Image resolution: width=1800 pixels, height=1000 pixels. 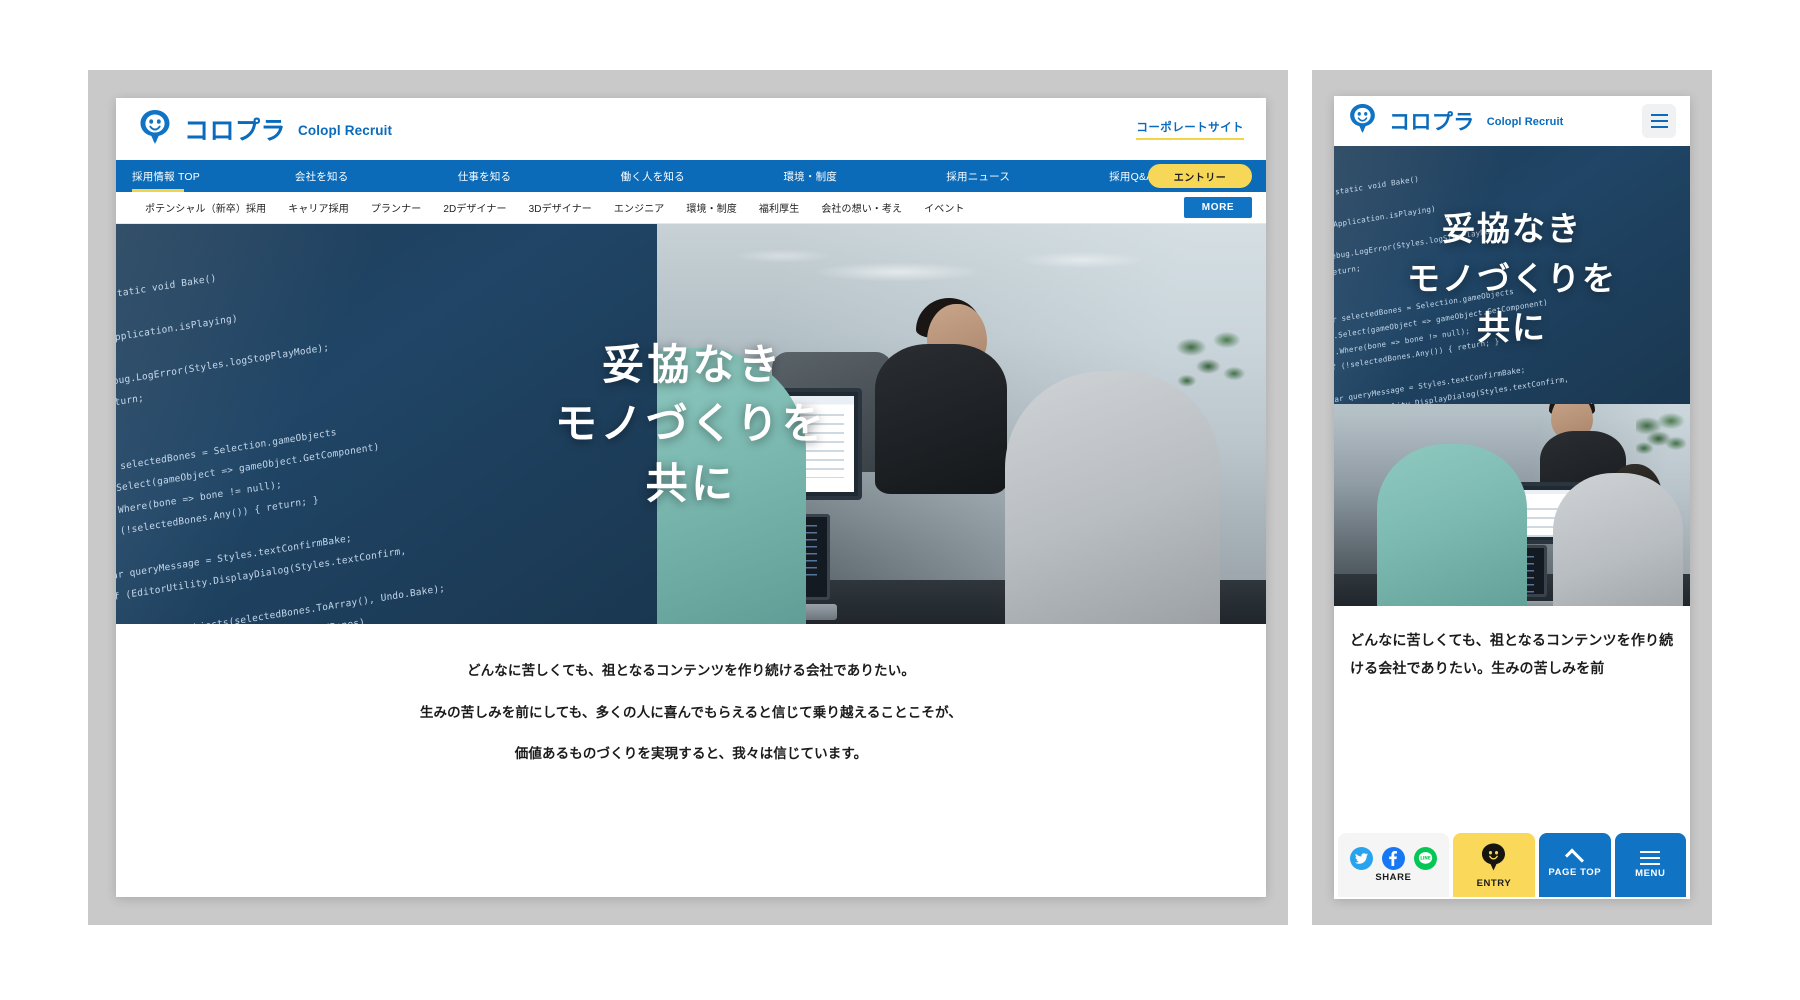 What do you see at coordinates (396, 207) in the screenshot?
I see `subnav-item-planner: プランナー` at bounding box center [396, 207].